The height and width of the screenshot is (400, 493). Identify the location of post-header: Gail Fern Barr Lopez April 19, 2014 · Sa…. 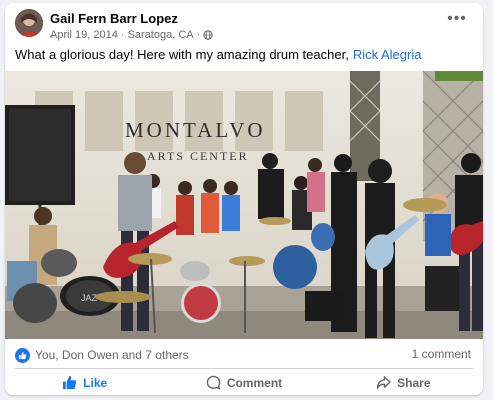
(244, 23).